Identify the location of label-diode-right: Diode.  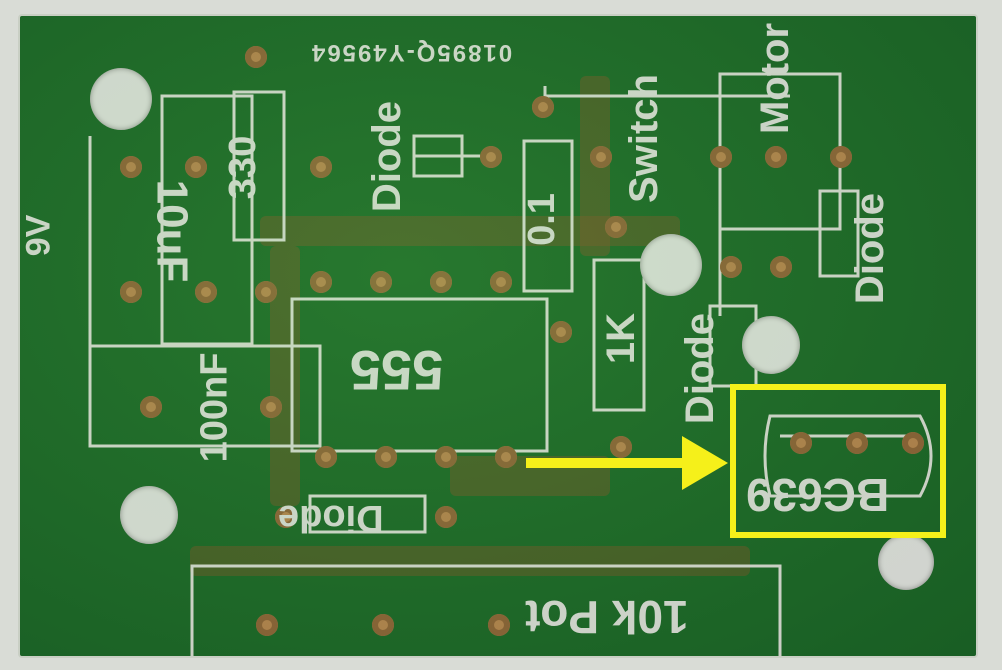
(870, 248).